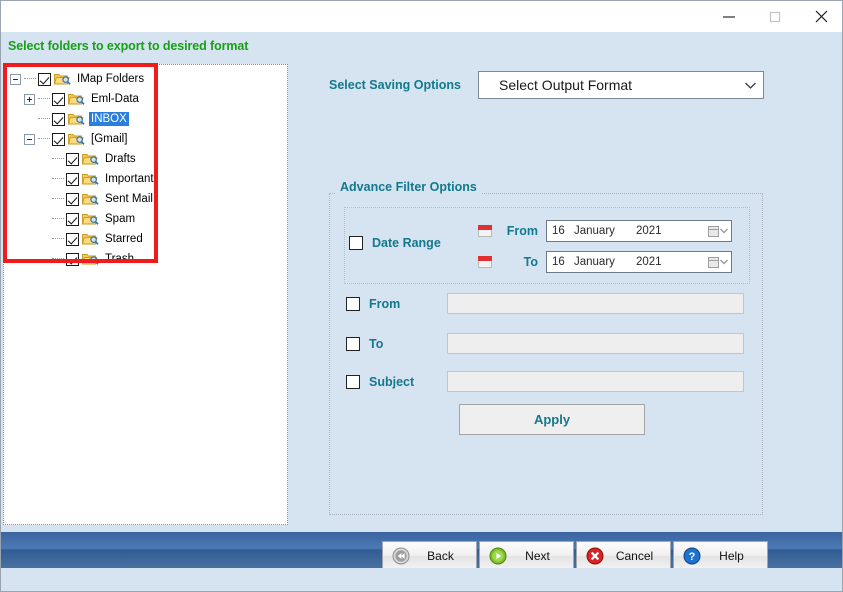 The width and height of the screenshot is (843, 592). I want to click on tree-item-trash: Trash, so click(83, 259).